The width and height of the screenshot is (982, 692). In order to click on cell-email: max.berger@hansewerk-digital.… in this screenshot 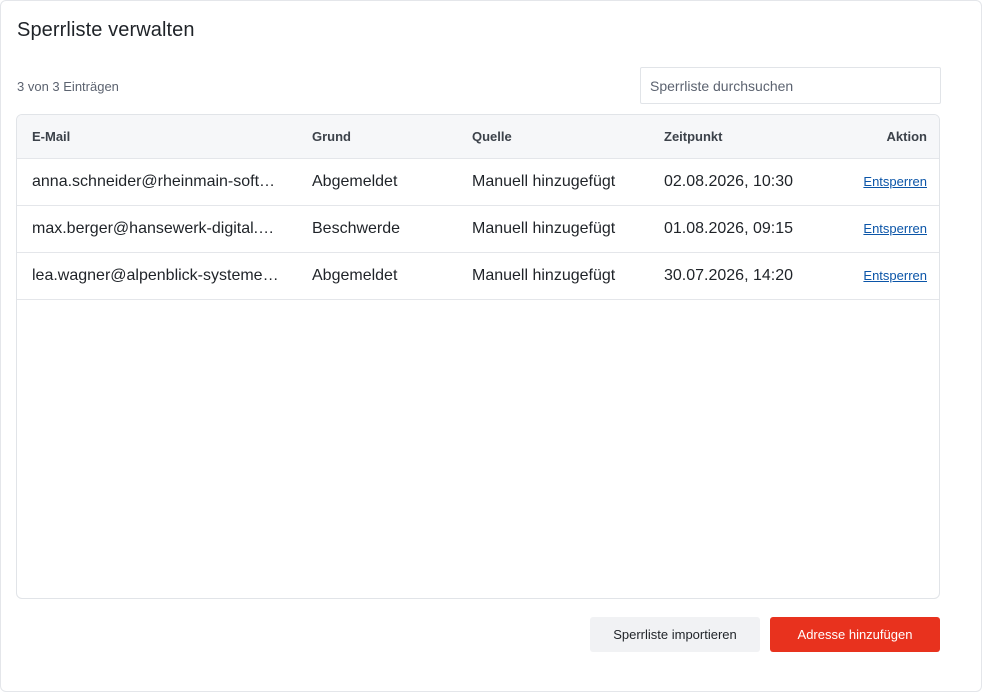, I will do `click(153, 228)`.